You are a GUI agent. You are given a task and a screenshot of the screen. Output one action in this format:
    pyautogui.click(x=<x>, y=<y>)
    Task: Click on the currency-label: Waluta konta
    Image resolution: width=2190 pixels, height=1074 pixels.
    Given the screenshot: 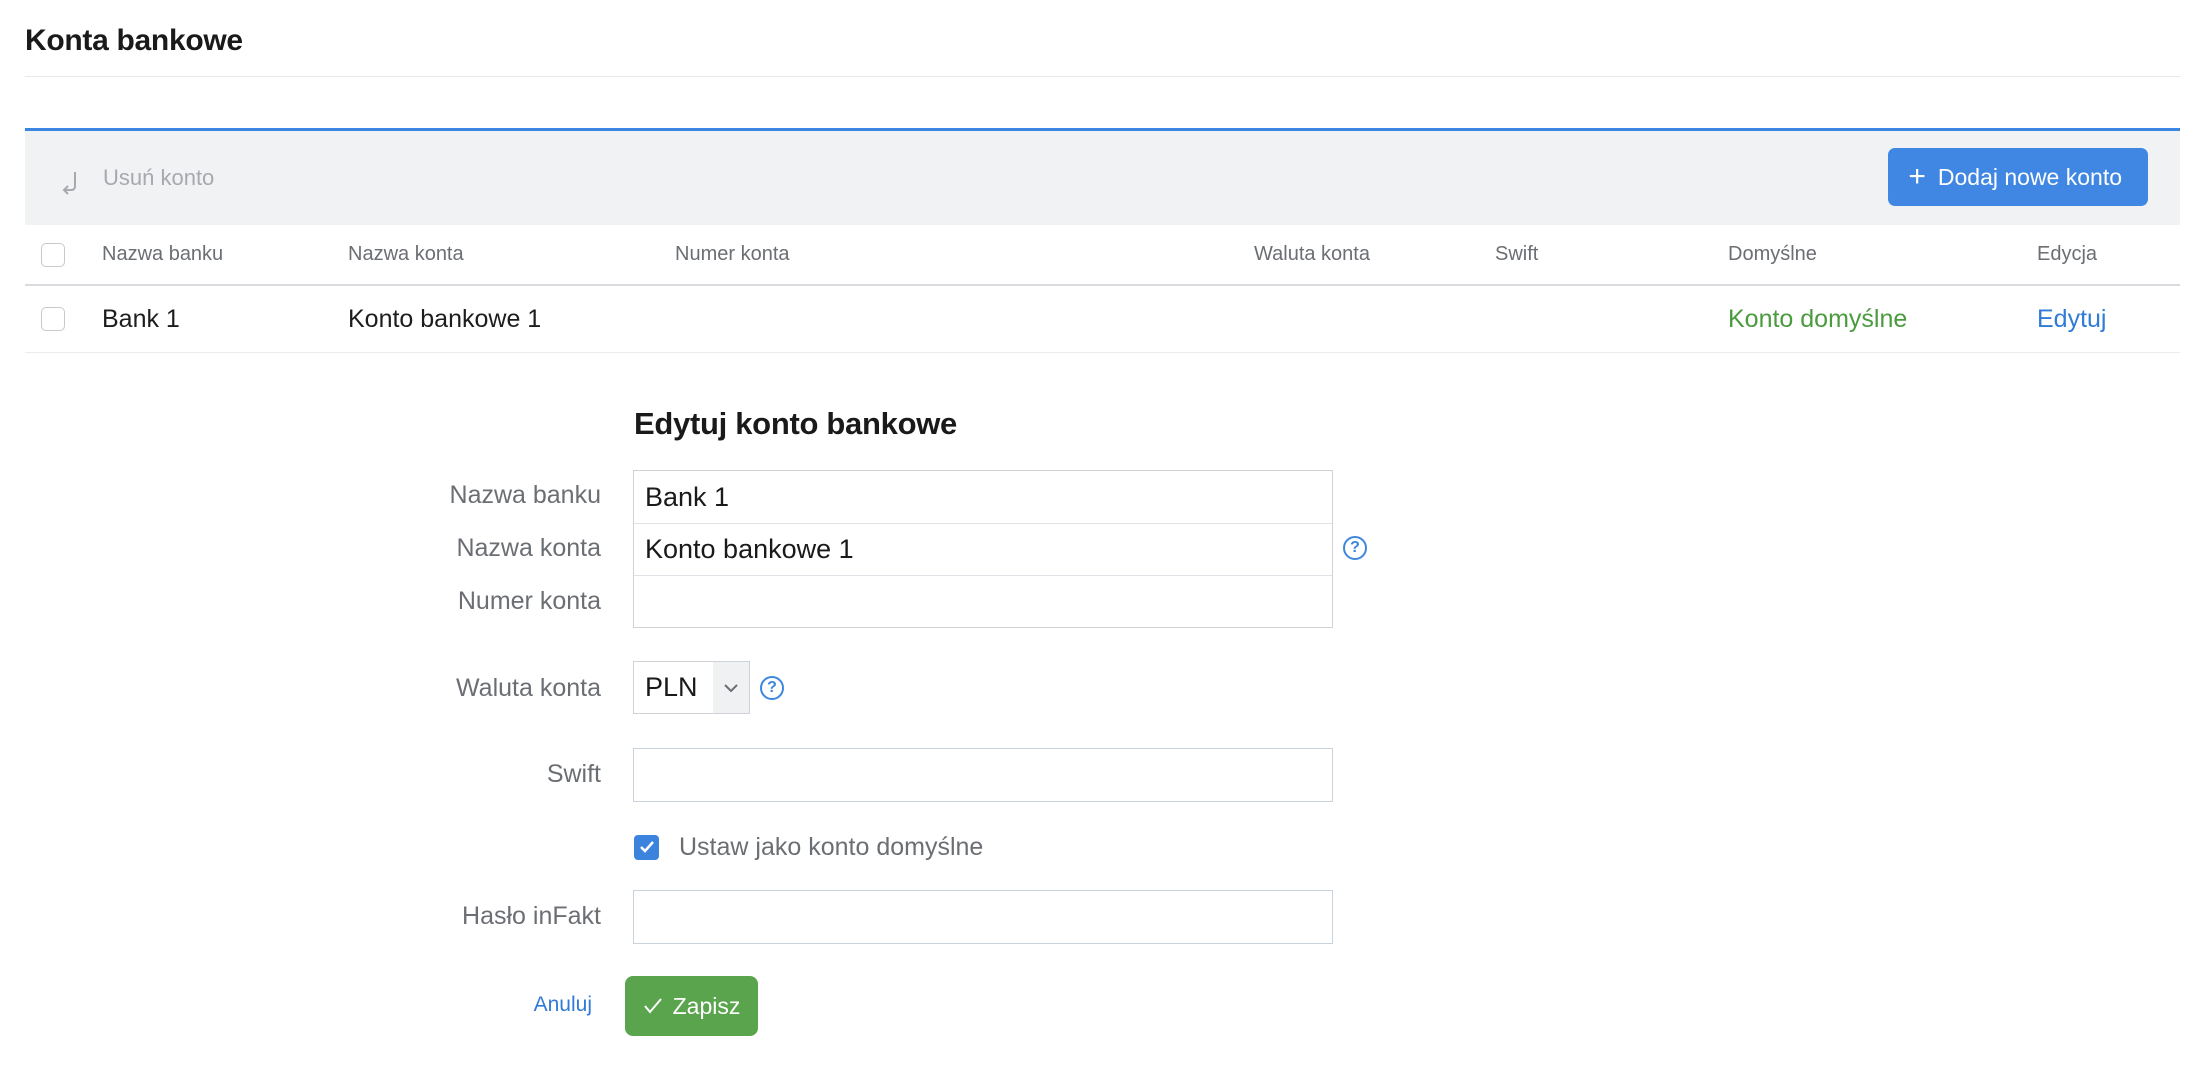 What is the action you would take?
    pyautogui.click(x=528, y=688)
    